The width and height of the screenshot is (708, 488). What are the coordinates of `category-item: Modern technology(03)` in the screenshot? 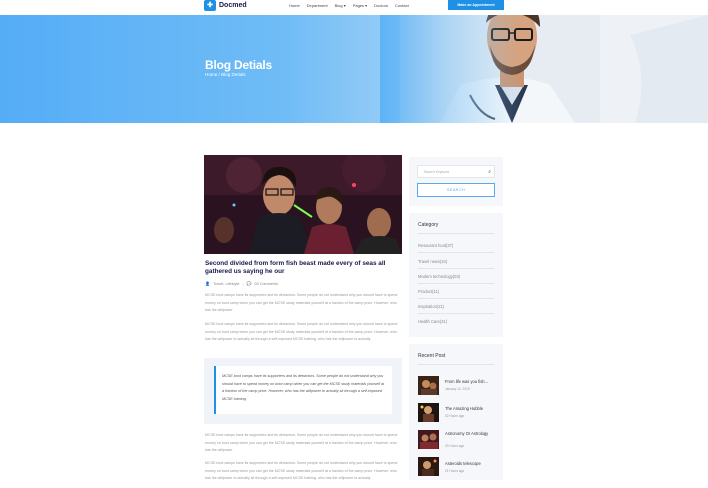 It's located at (439, 276).